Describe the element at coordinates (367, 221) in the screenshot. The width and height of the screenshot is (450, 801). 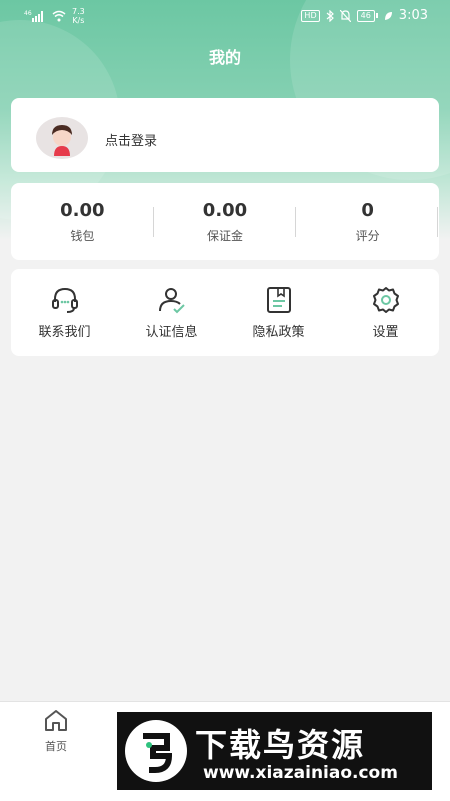
I see `stat-rating: 0 评分` at that location.